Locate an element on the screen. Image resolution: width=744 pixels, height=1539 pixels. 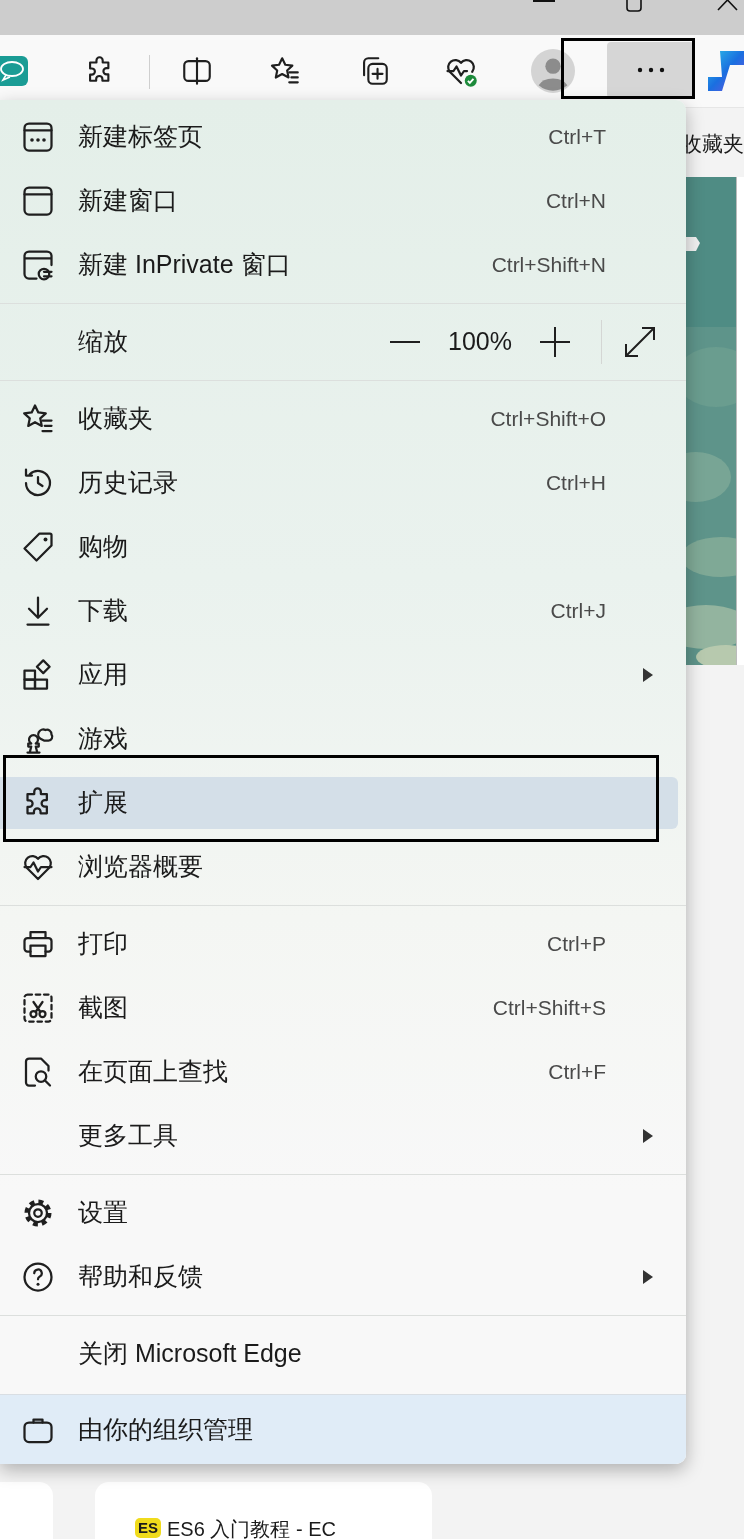
menu-item: 更多工具 is located at coordinates (339, 1136).